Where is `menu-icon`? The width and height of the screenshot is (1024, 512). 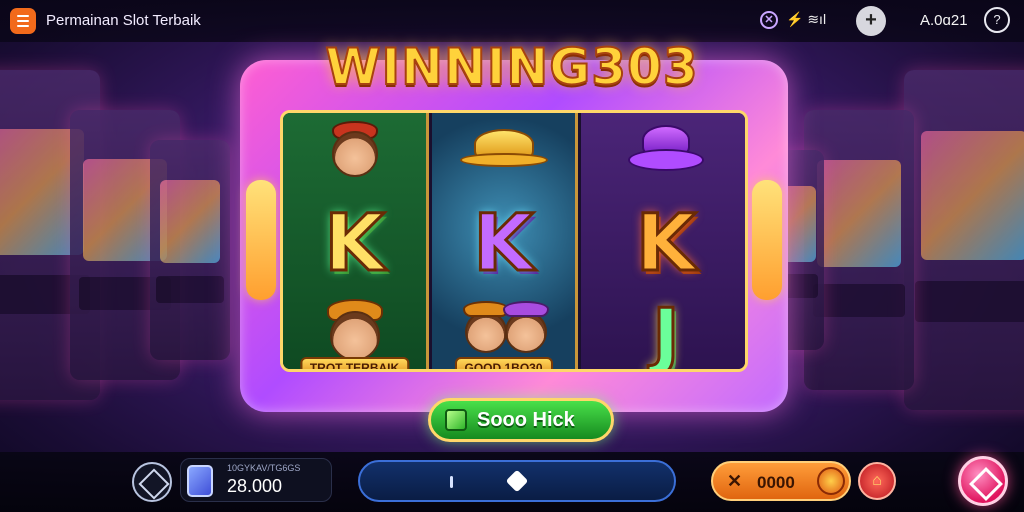
menu-icon is located at coordinates (23, 21).